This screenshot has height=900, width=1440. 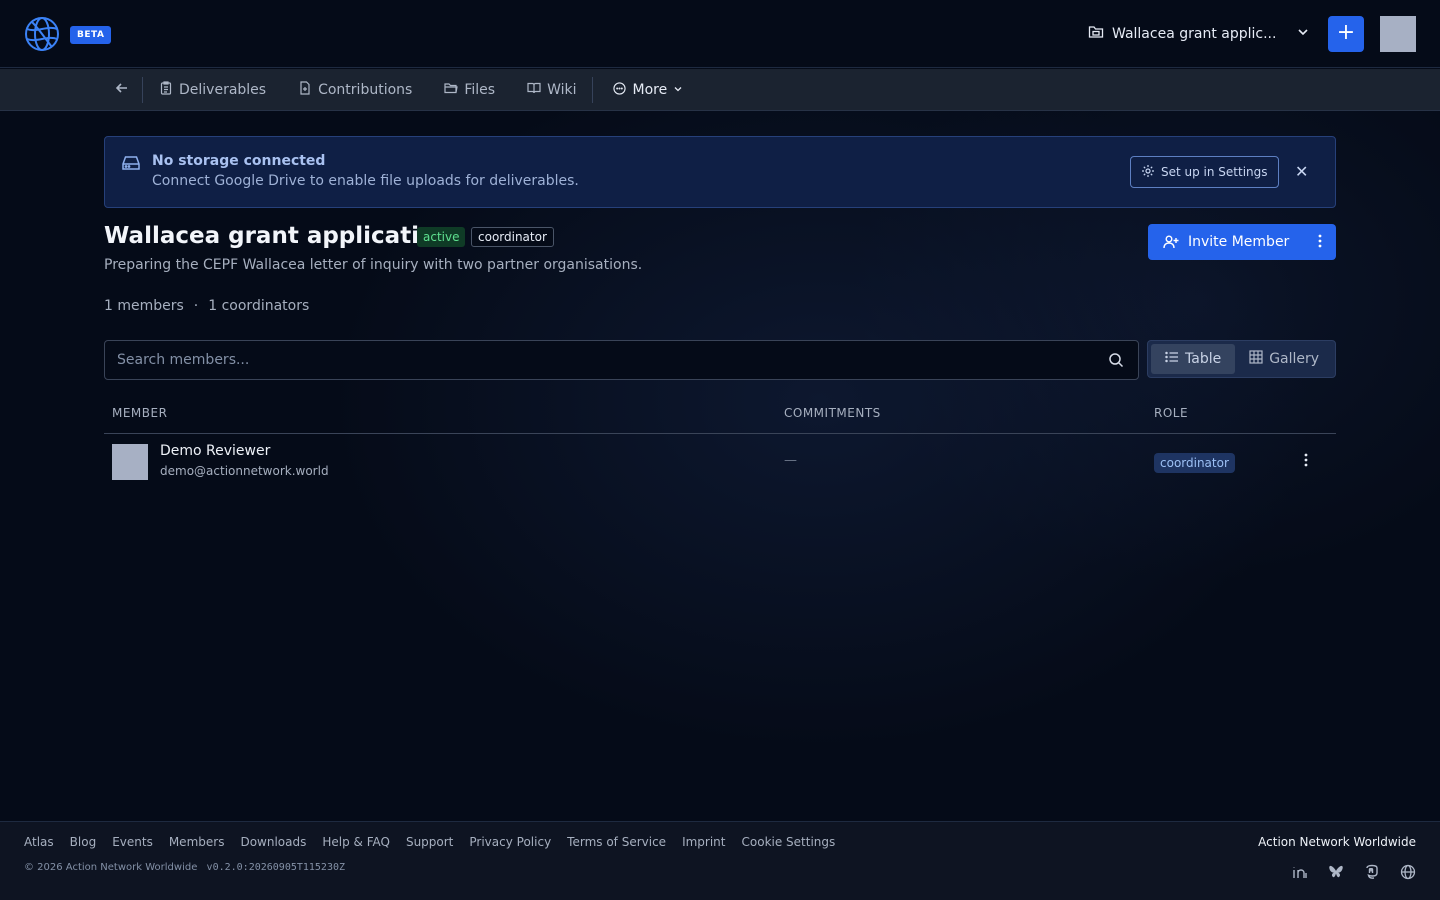 What do you see at coordinates (650, 90) in the screenshot?
I see `tab-more-label: More` at bounding box center [650, 90].